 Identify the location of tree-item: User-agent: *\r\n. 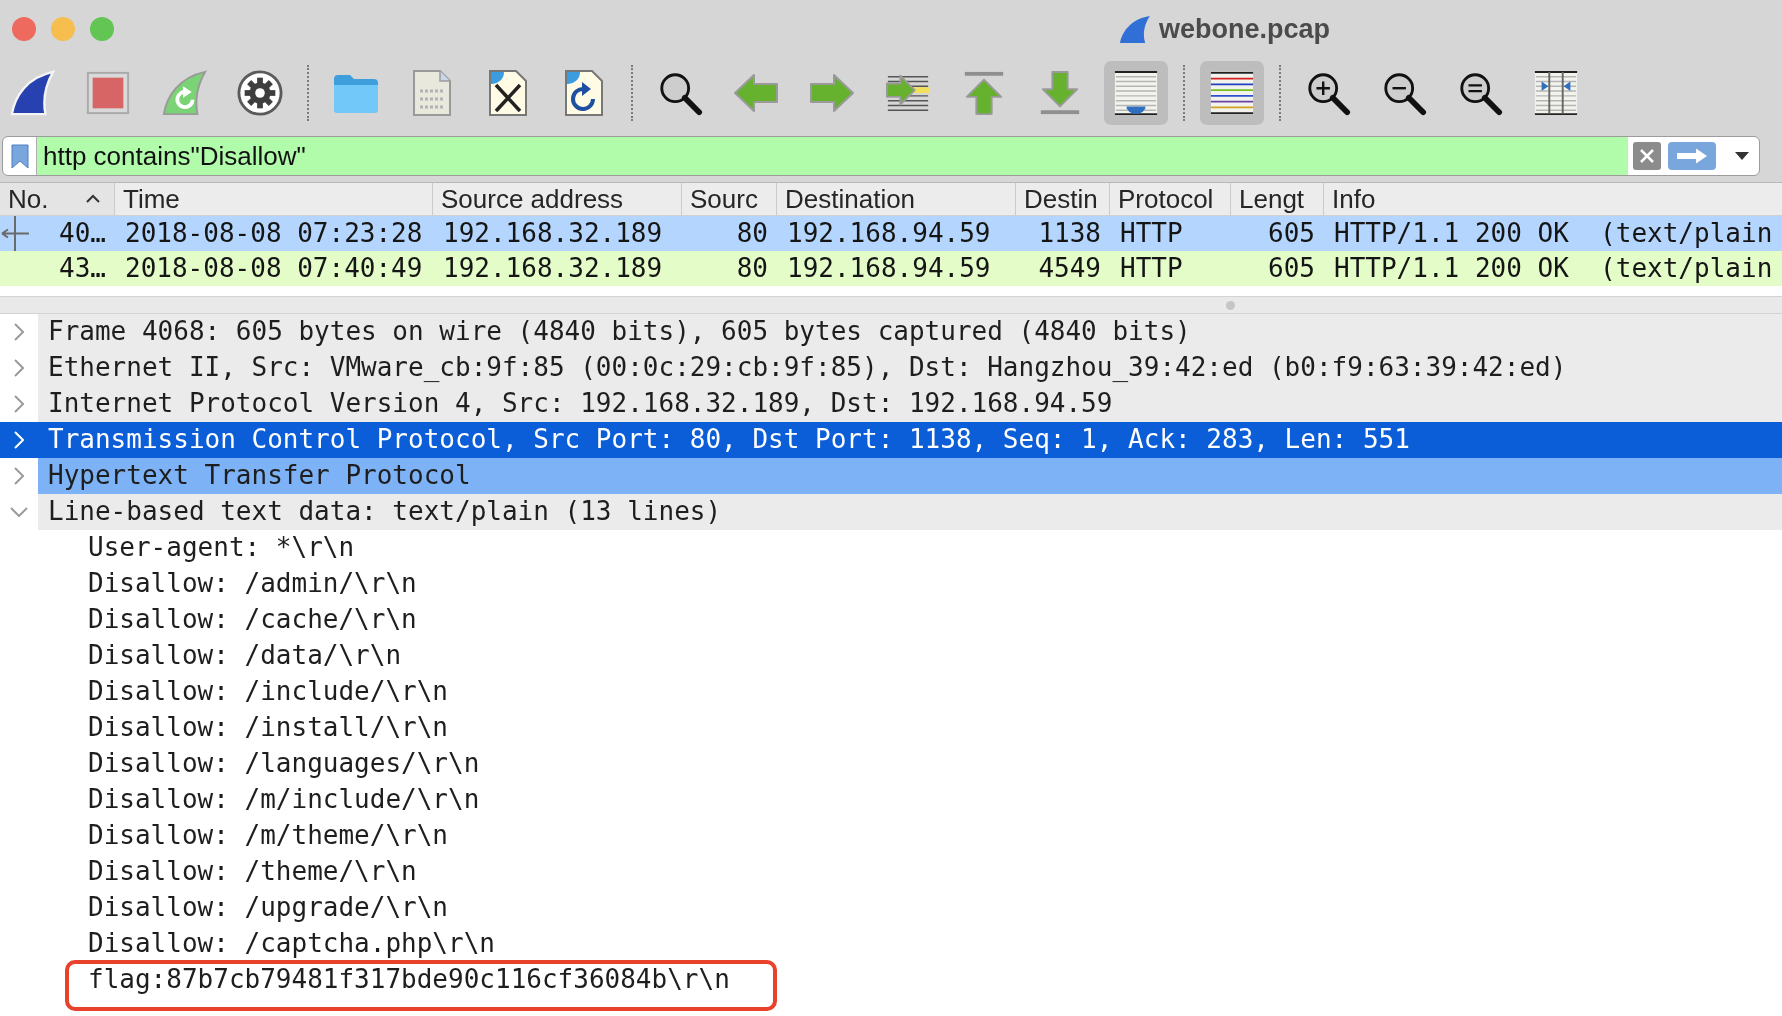
(221, 548).